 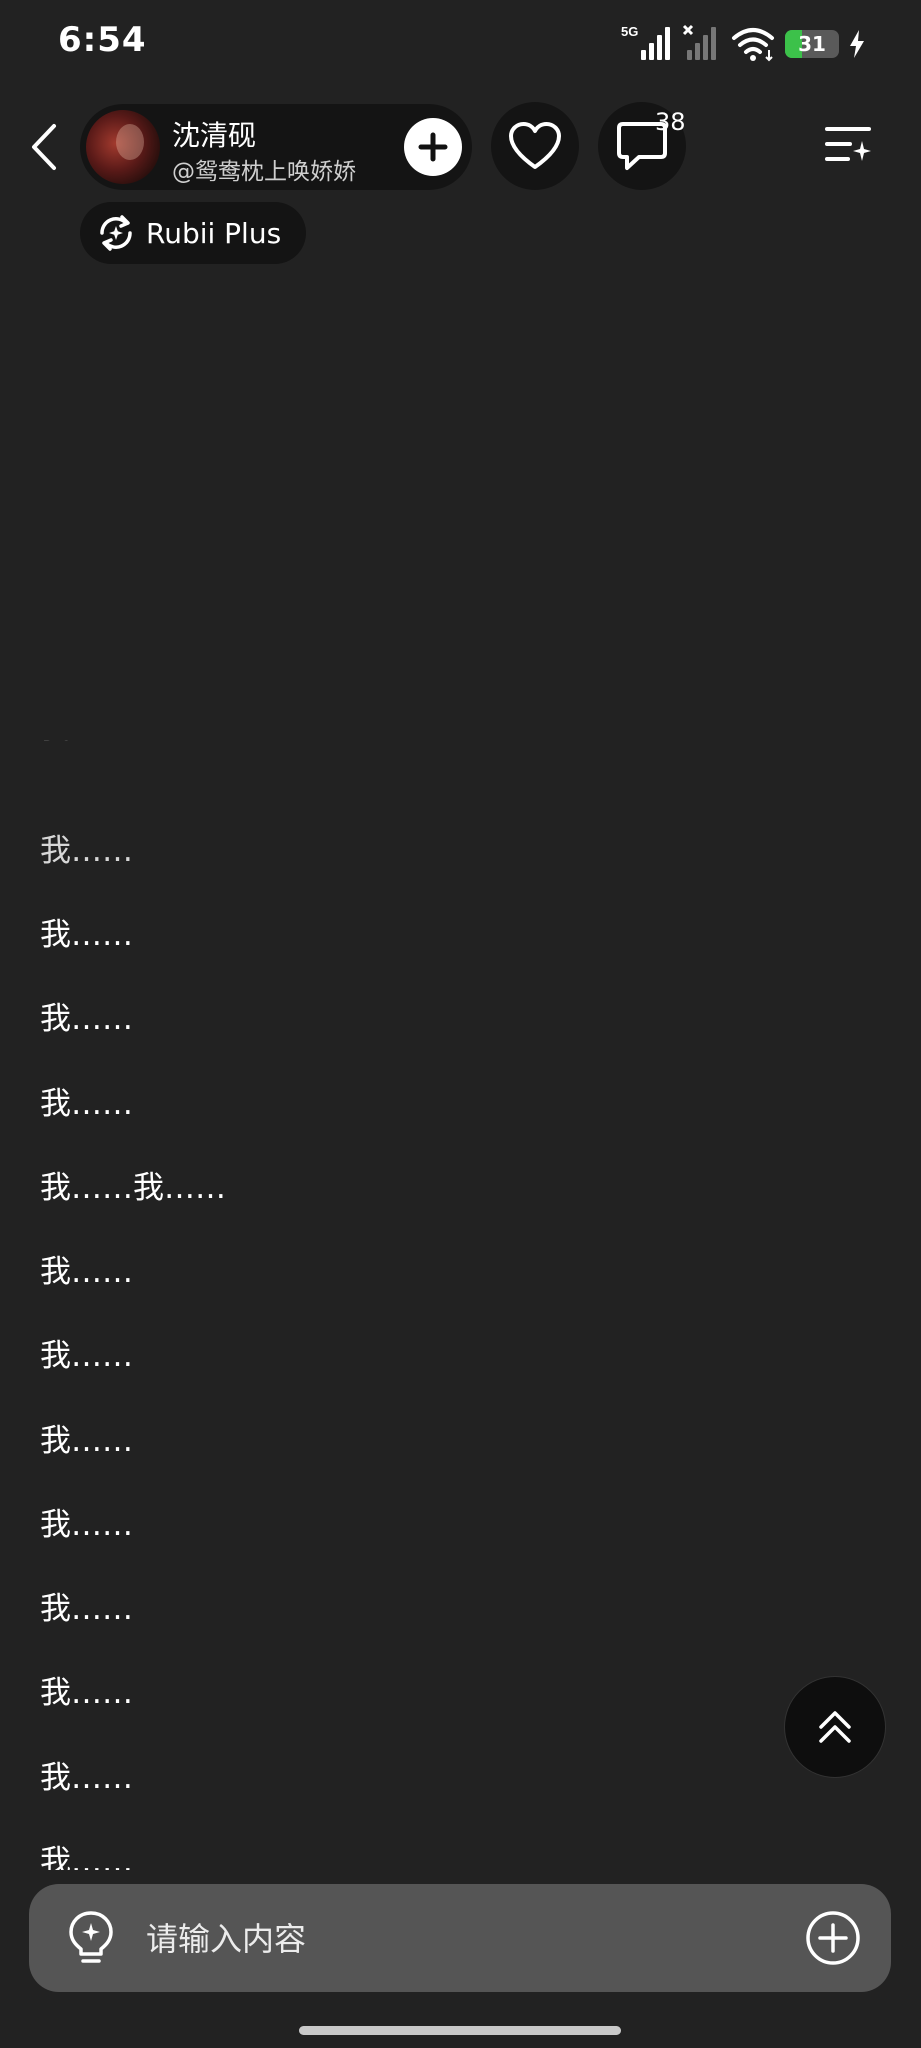 What do you see at coordinates (214, 233) in the screenshot?
I see `model-label: Rubii Plus` at bounding box center [214, 233].